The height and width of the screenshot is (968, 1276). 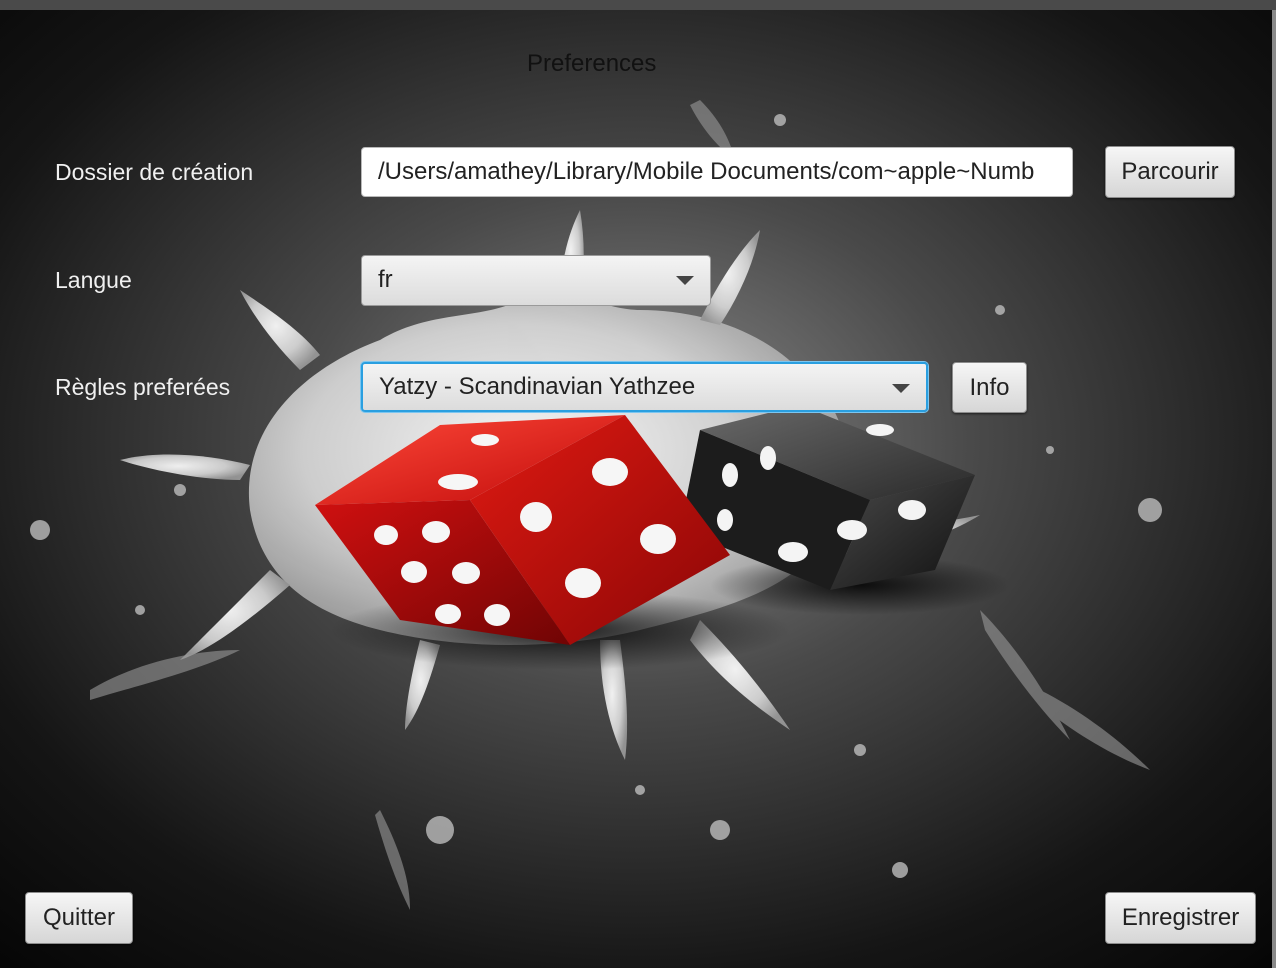 What do you see at coordinates (1180, 918) in the screenshot?
I see `save-button: Enregistrer` at bounding box center [1180, 918].